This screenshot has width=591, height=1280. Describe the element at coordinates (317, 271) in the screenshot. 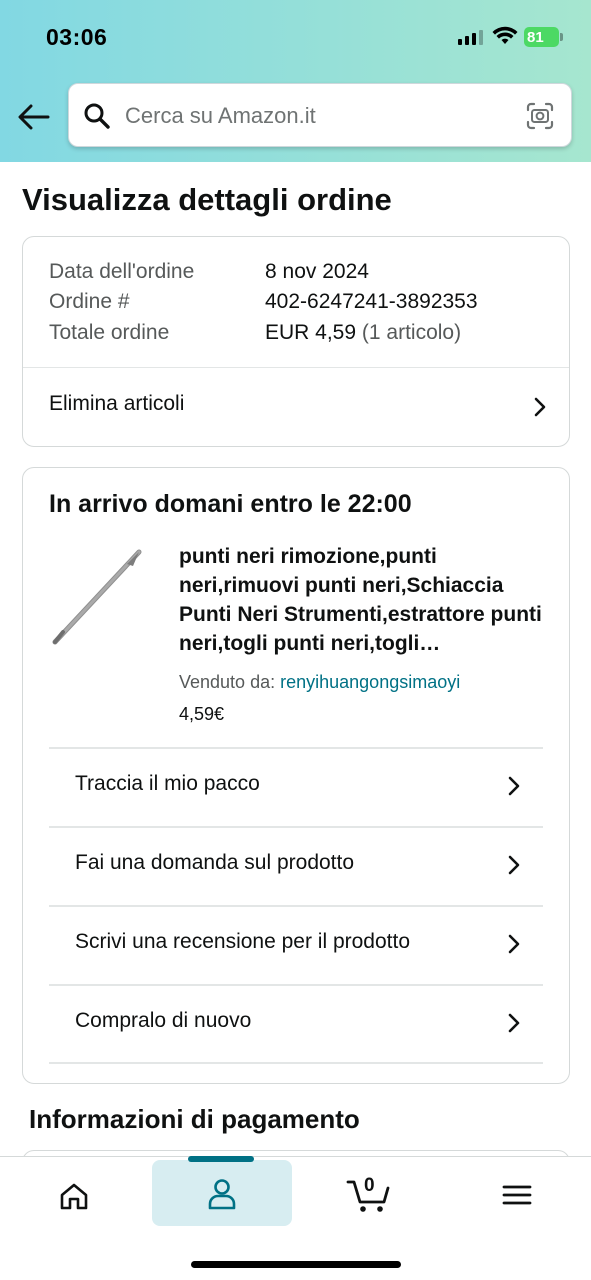

I see `order-date-value: 8 nov 2024` at that location.